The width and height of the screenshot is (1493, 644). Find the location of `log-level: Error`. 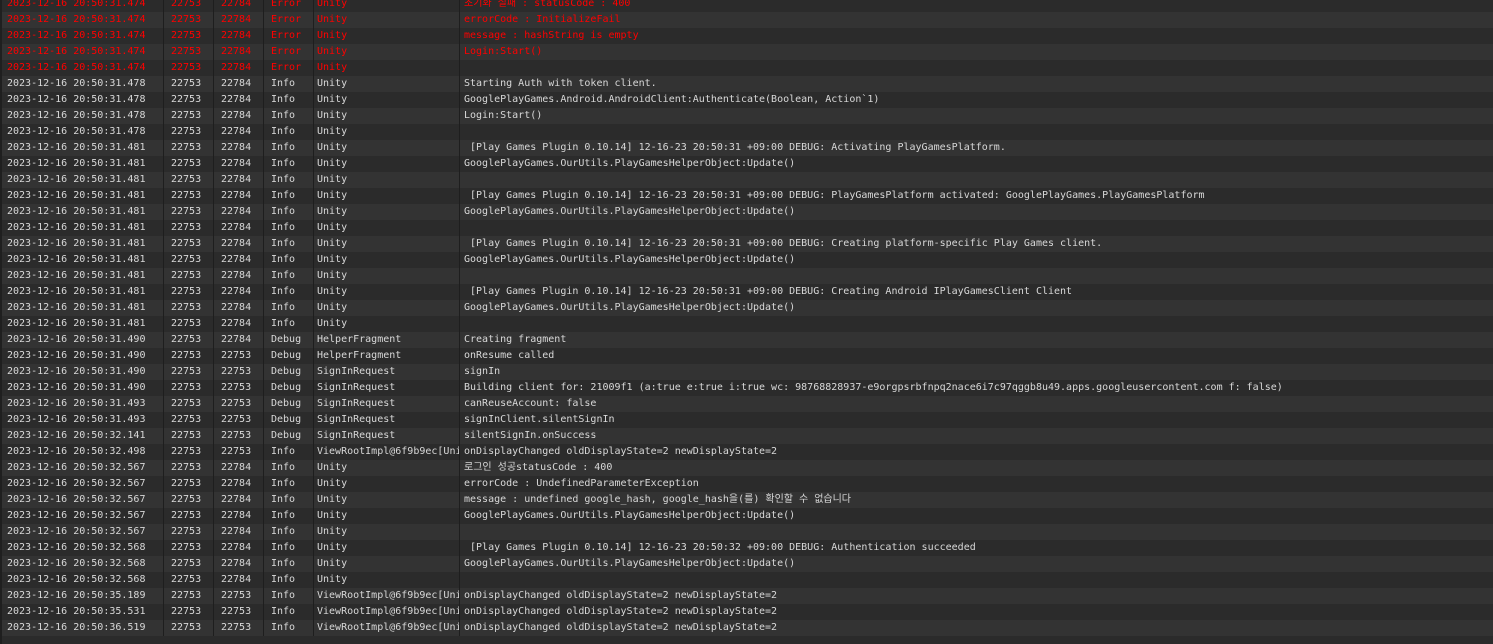

log-level: Error is located at coordinates (289, 6).